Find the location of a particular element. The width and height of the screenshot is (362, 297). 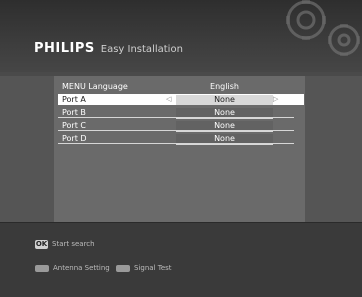

port-b-row: Port B None is located at coordinates (181, 113).